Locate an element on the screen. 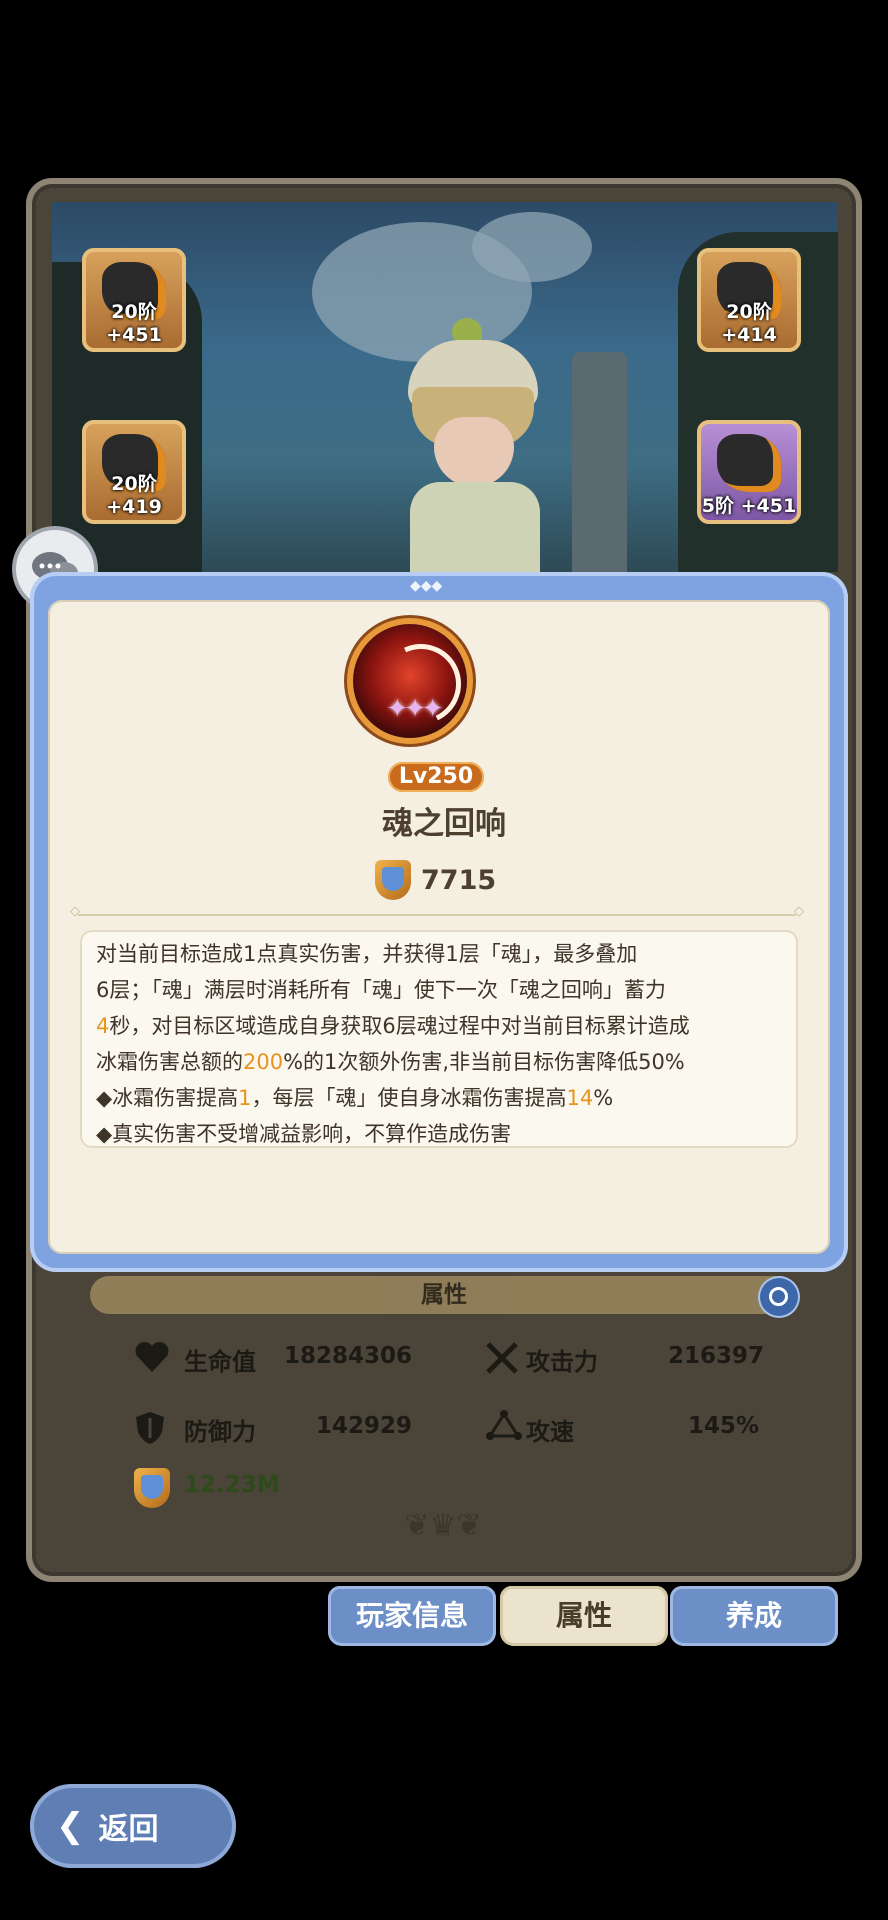  hero-character is located at coordinates (475, 442).